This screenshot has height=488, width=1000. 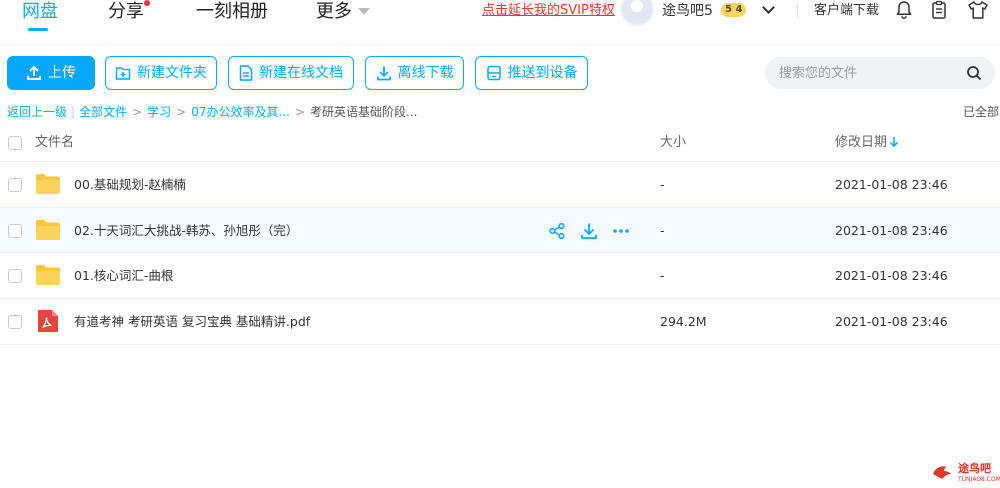 I want to click on sort-descending-icon, so click(x=894, y=142).